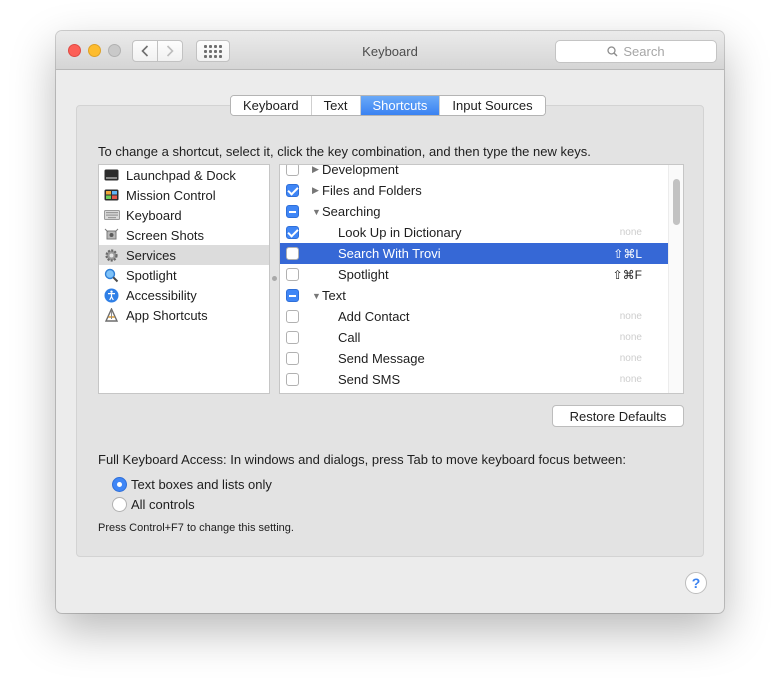 This screenshot has height=693, width=780. Describe the element at coordinates (360, 170) in the screenshot. I see `service-label: Development` at that location.